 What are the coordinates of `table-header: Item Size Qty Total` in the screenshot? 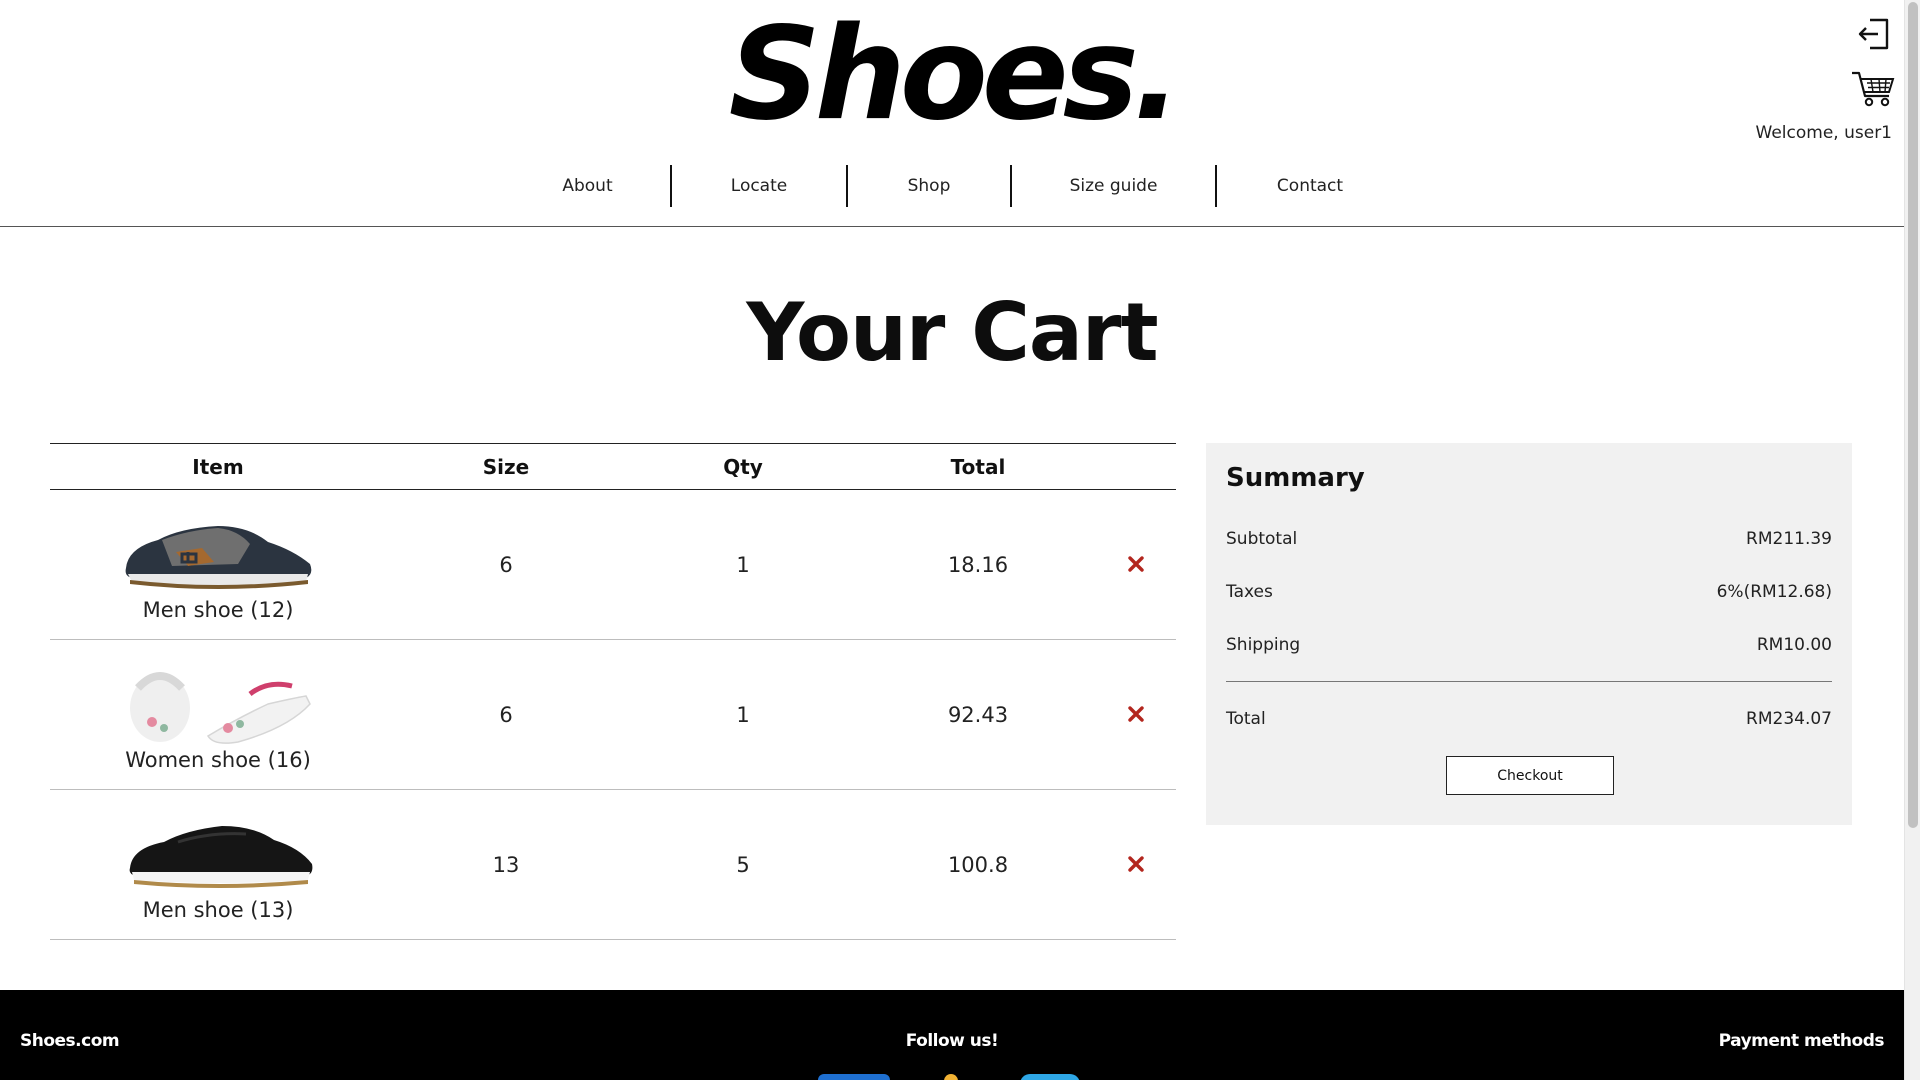 It's located at (613, 466).